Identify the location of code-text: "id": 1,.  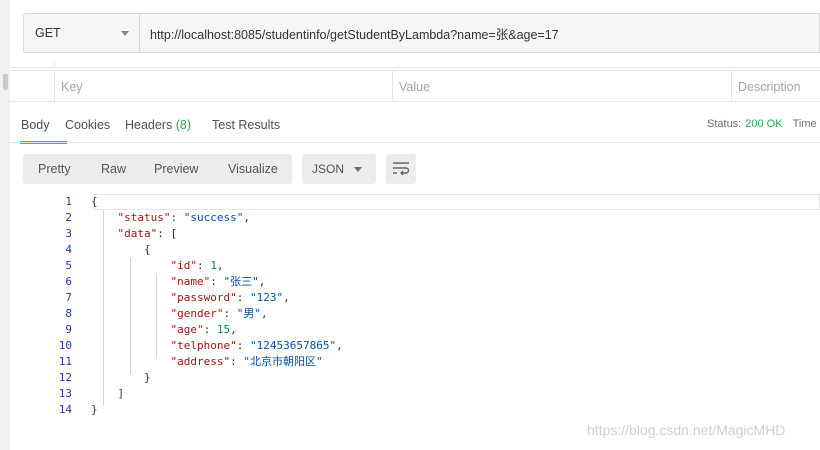
(197, 265).